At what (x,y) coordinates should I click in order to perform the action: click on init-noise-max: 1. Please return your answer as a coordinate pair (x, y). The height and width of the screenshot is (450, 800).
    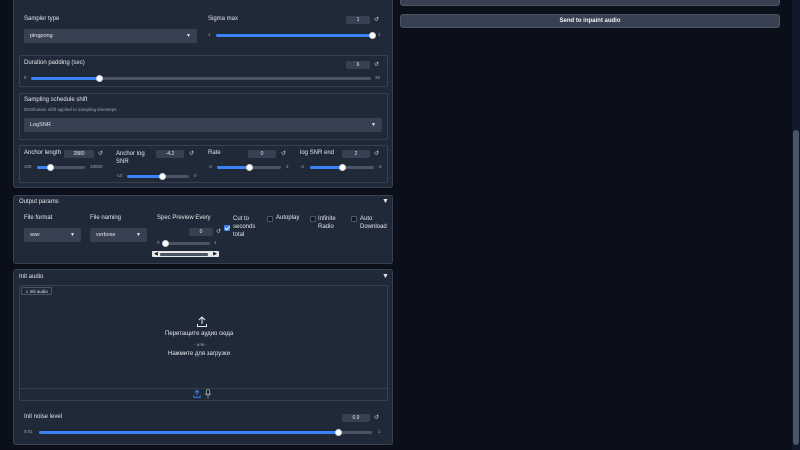
    Looking at the image, I should click on (379, 431).